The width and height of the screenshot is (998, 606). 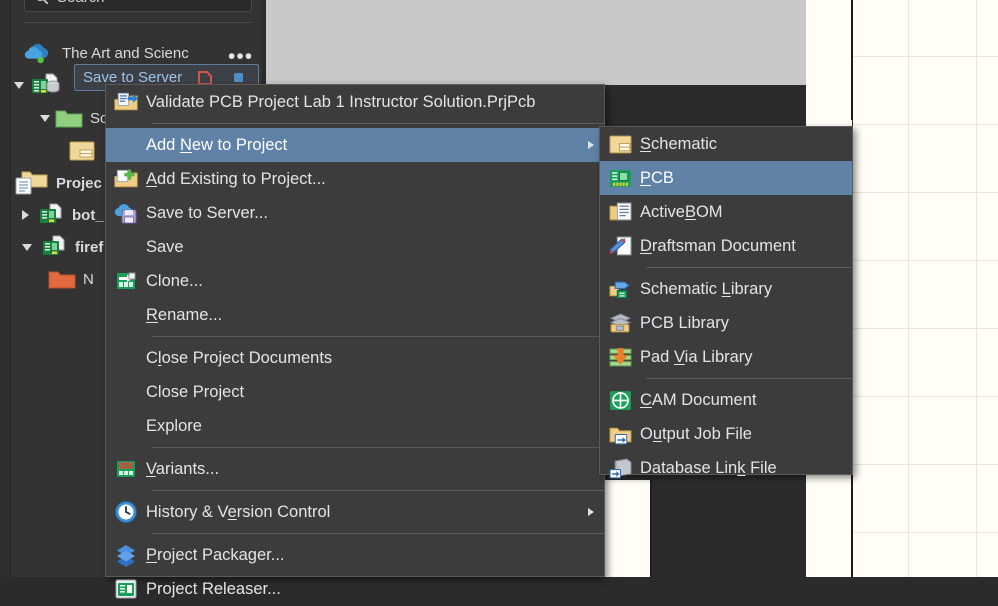 What do you see at coordinates (126, 281) in the screenshot?
I see `clone-icon` at bounding box center [126, 281].